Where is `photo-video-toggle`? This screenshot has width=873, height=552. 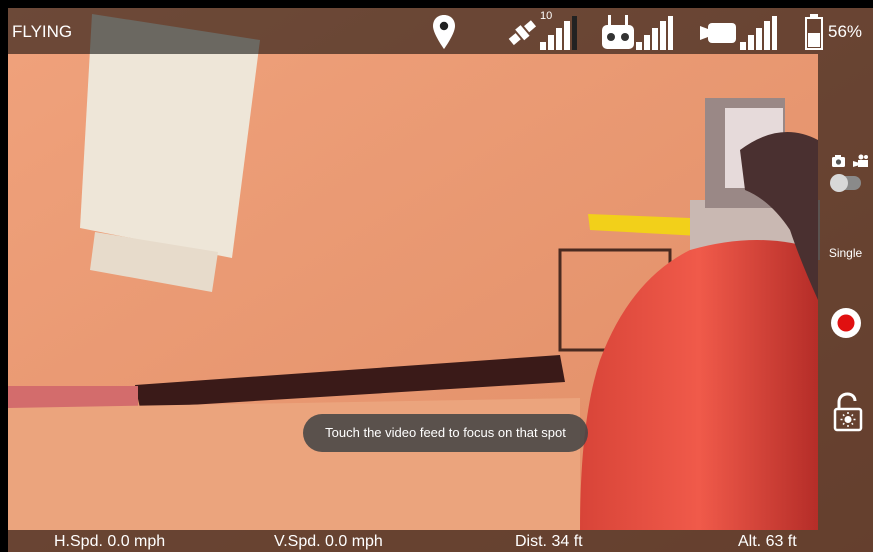
photo-video-toggle is located at coordinates (845, 183).